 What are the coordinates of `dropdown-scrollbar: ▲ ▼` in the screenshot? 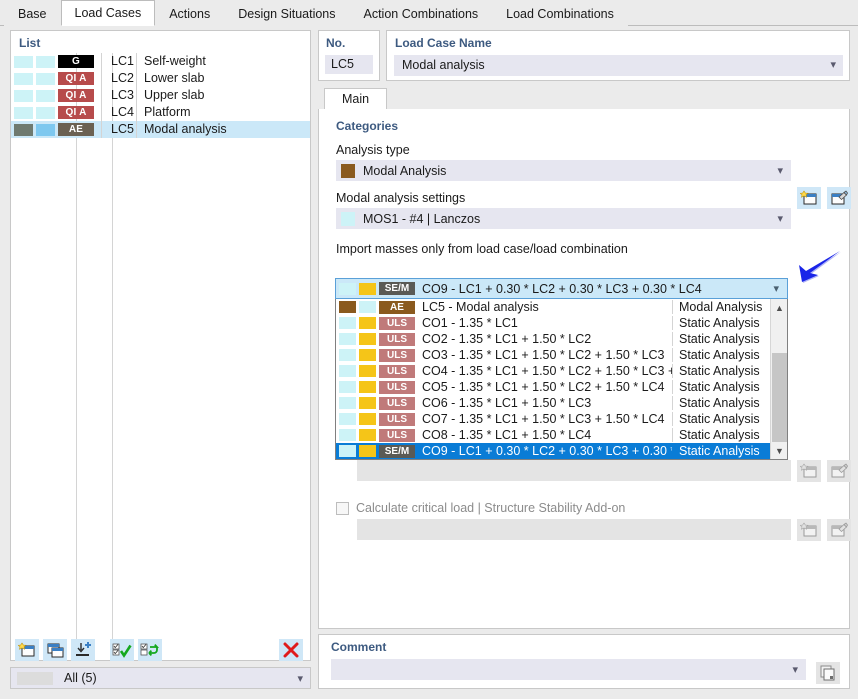 It's located at (778, 379).